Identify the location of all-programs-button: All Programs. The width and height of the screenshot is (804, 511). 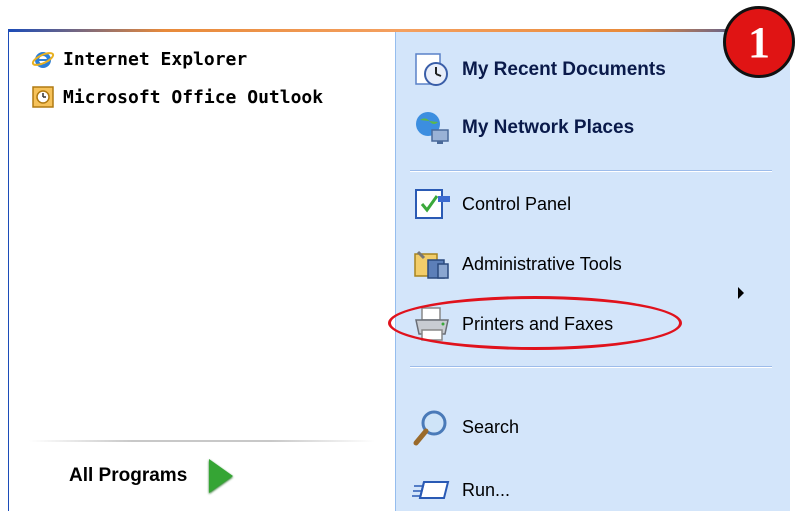
(151, 476).